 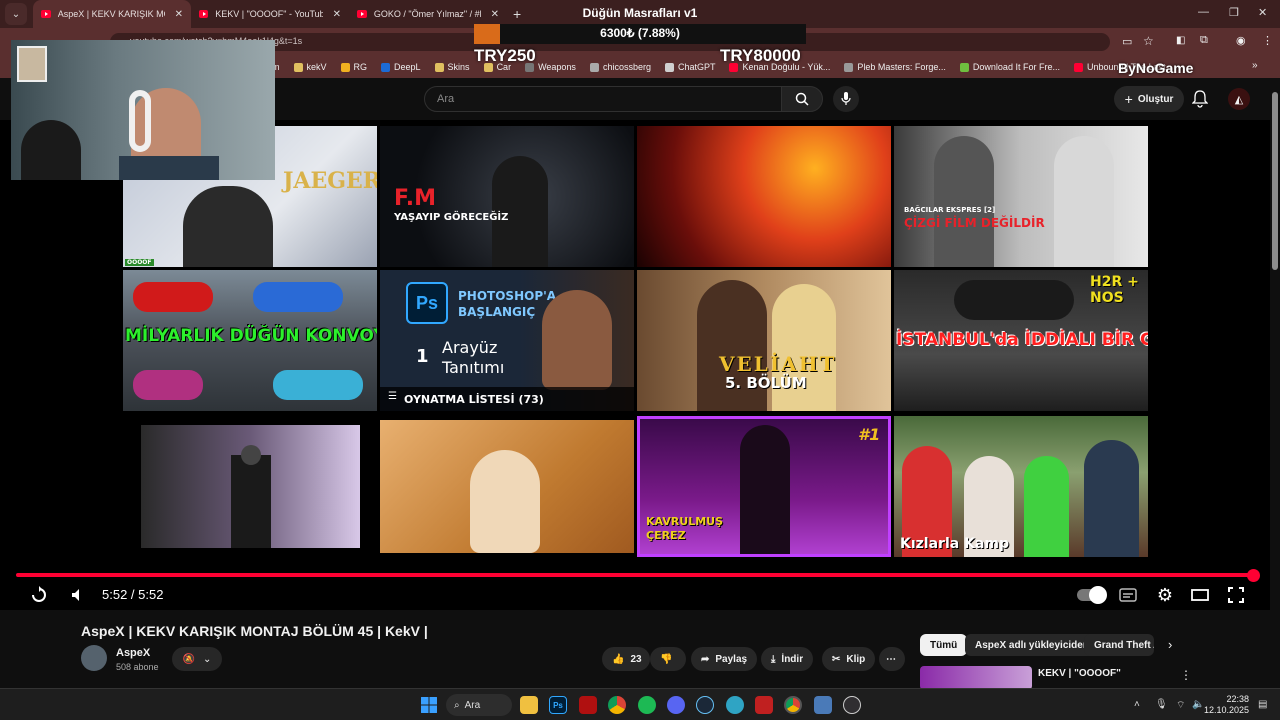 What do you see at coordinates (133, 653) in the screenshot?
I see `channel-name: AspeX` at bounding box center [133, 653].